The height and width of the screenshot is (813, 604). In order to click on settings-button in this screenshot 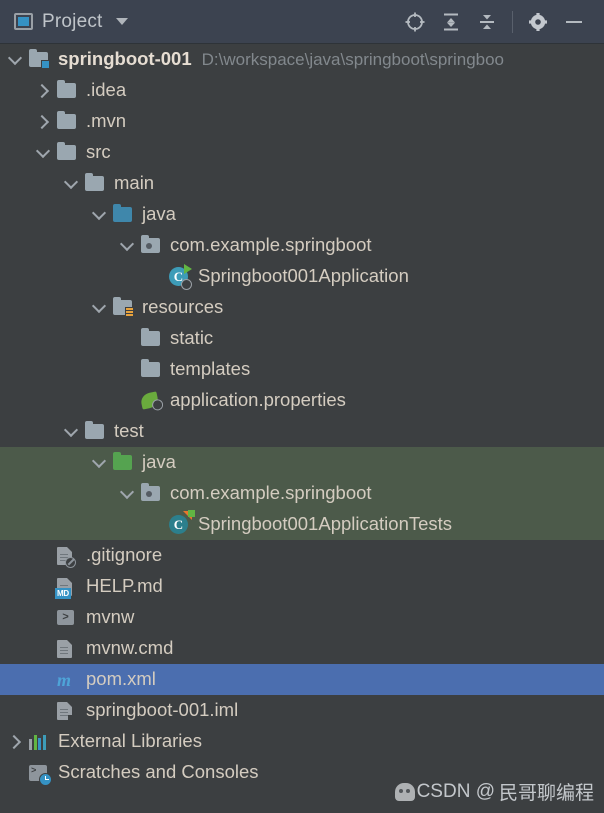, I will do `click(538, 22)`.